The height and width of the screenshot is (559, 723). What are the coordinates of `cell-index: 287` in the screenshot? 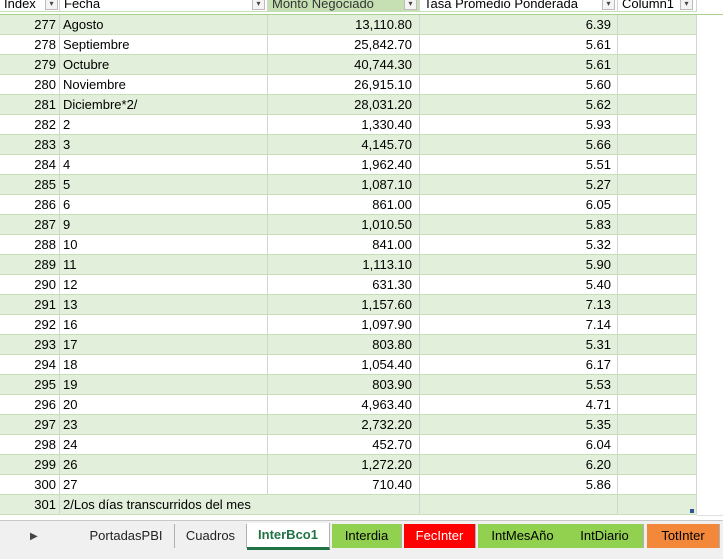 It's located at (30, 225).